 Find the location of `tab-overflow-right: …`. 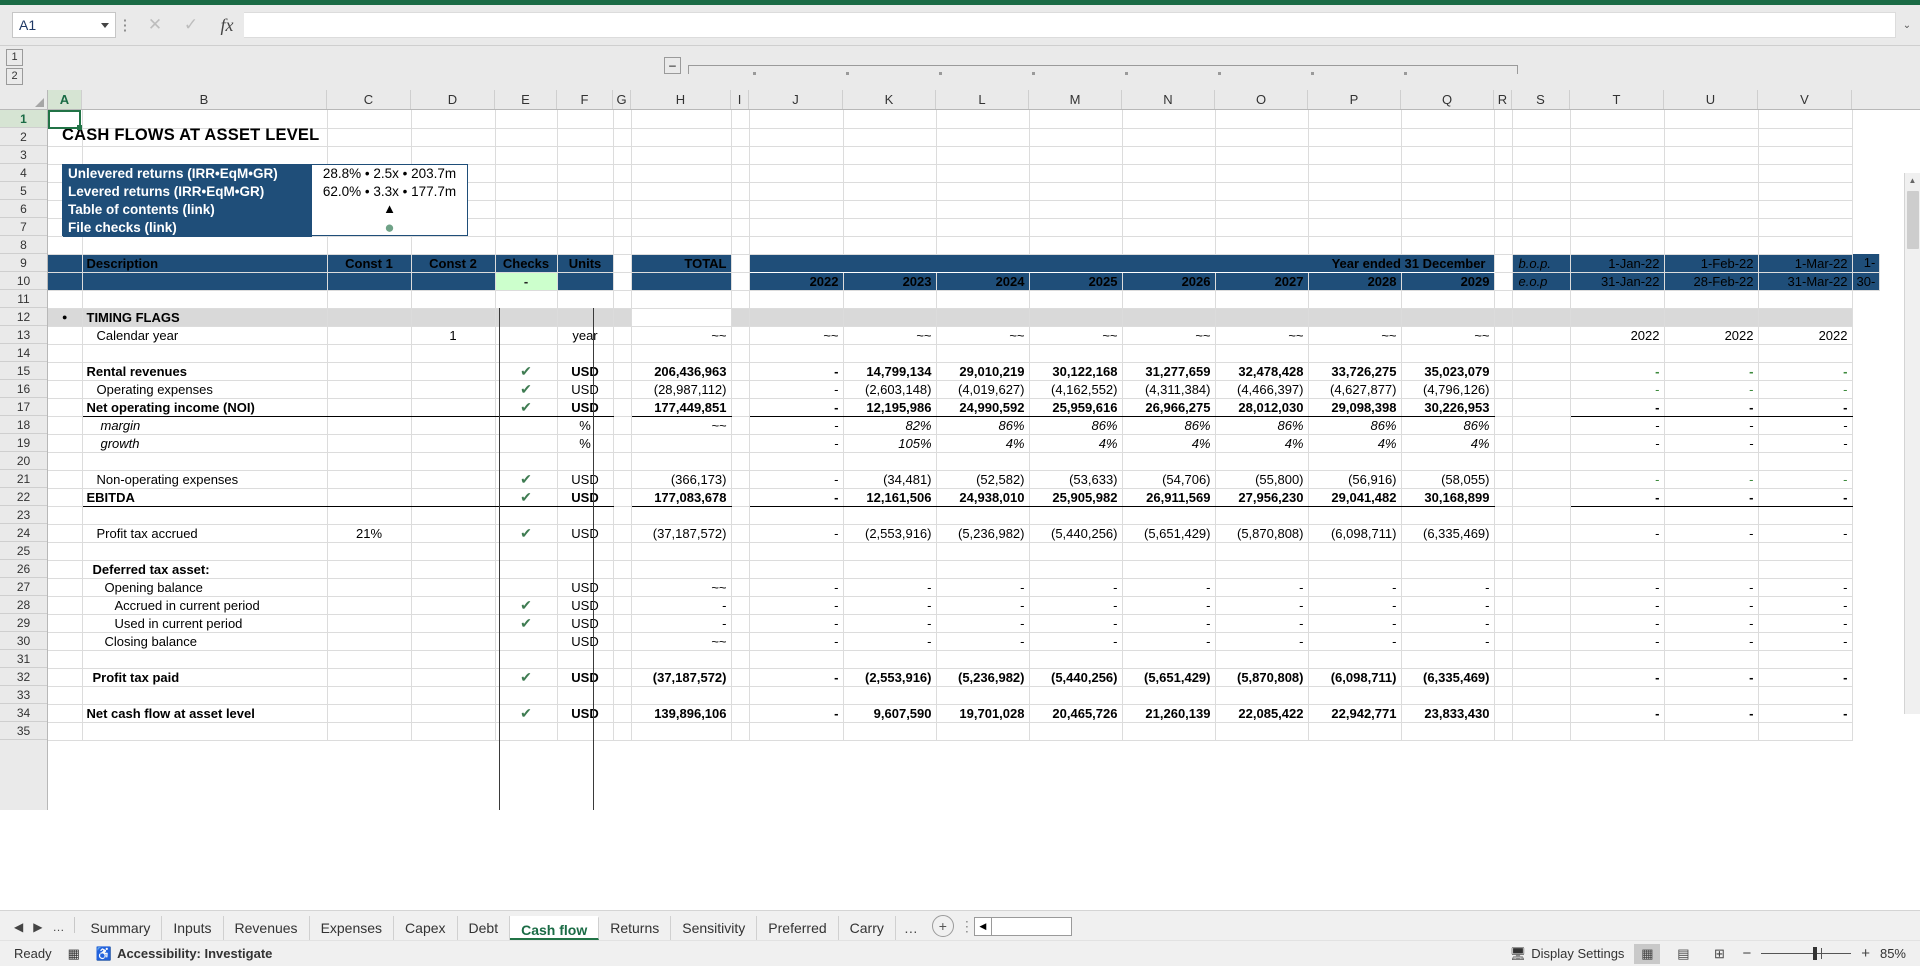

tab-overflow-right: … is located at coordinates (910, 930).